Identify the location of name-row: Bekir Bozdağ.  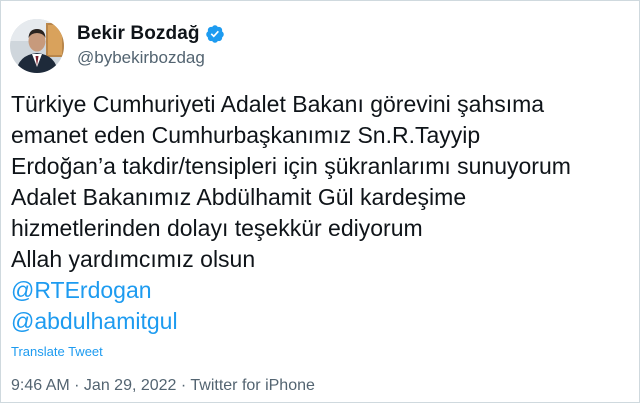
(151, 34).